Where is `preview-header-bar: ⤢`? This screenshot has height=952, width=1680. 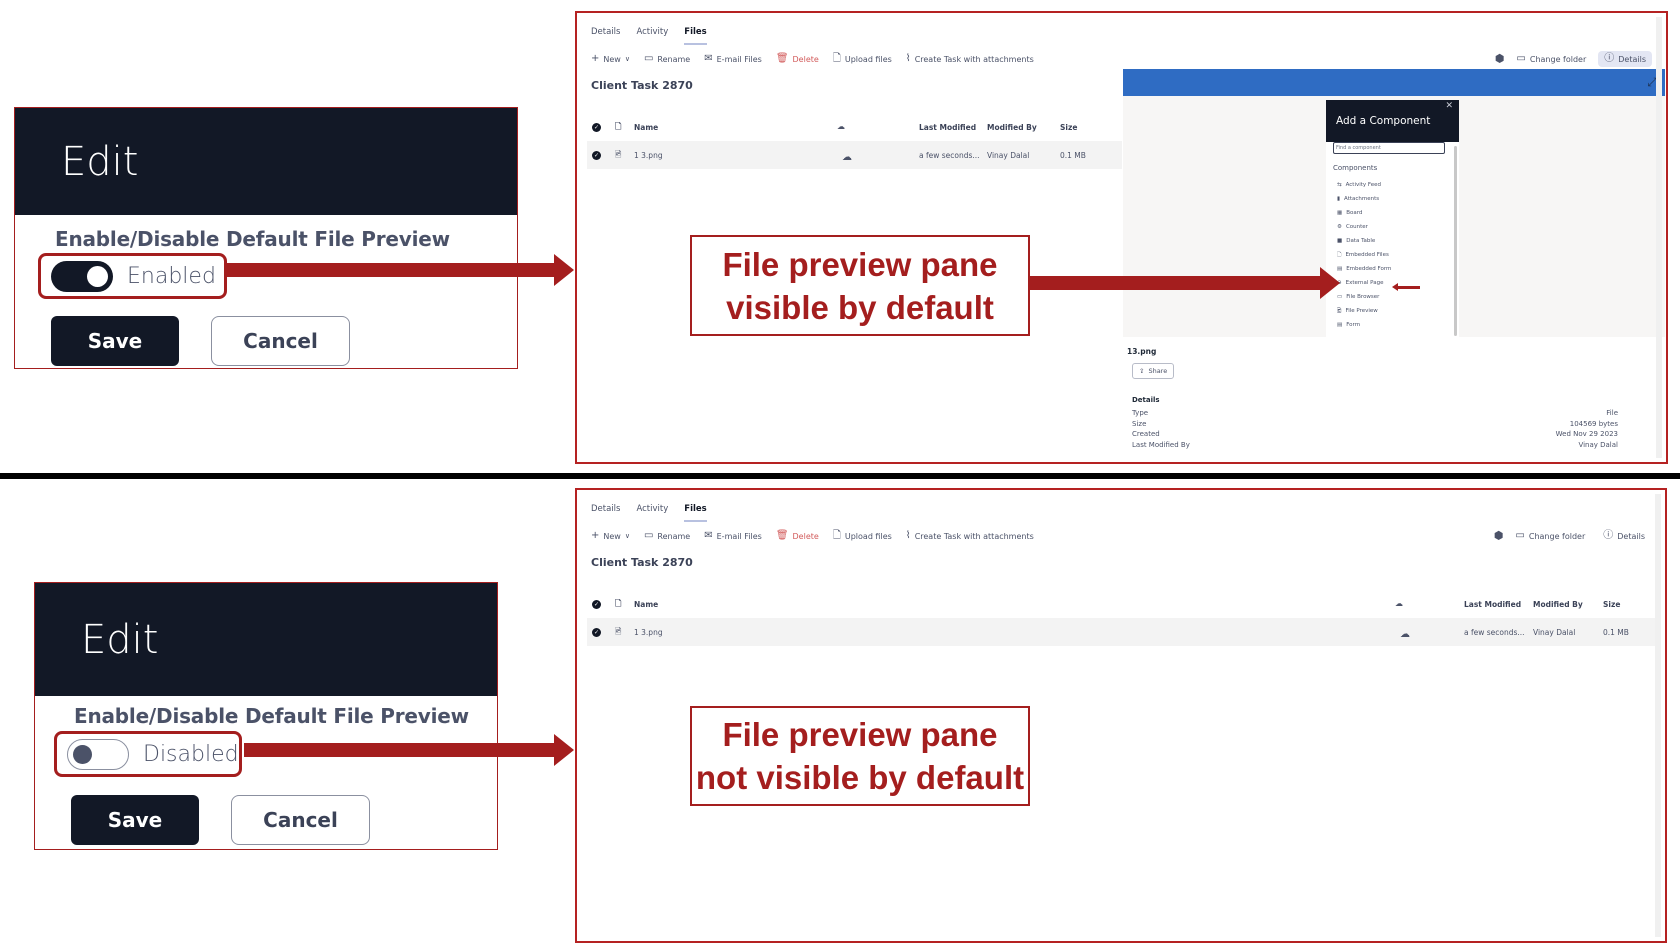 preview-header-bar: ⤢ is located at coordinates (1394, 82).